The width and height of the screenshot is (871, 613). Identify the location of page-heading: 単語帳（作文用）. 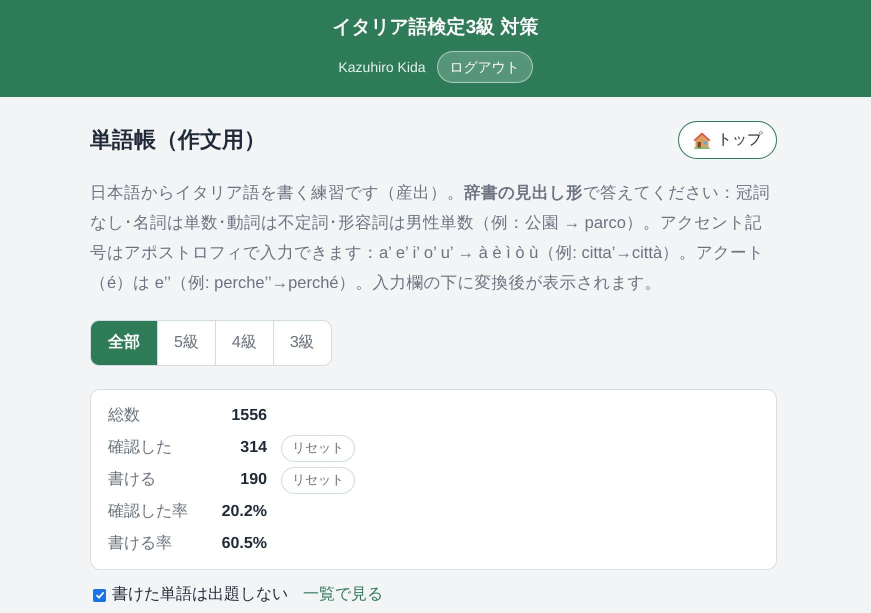
(178, 140).